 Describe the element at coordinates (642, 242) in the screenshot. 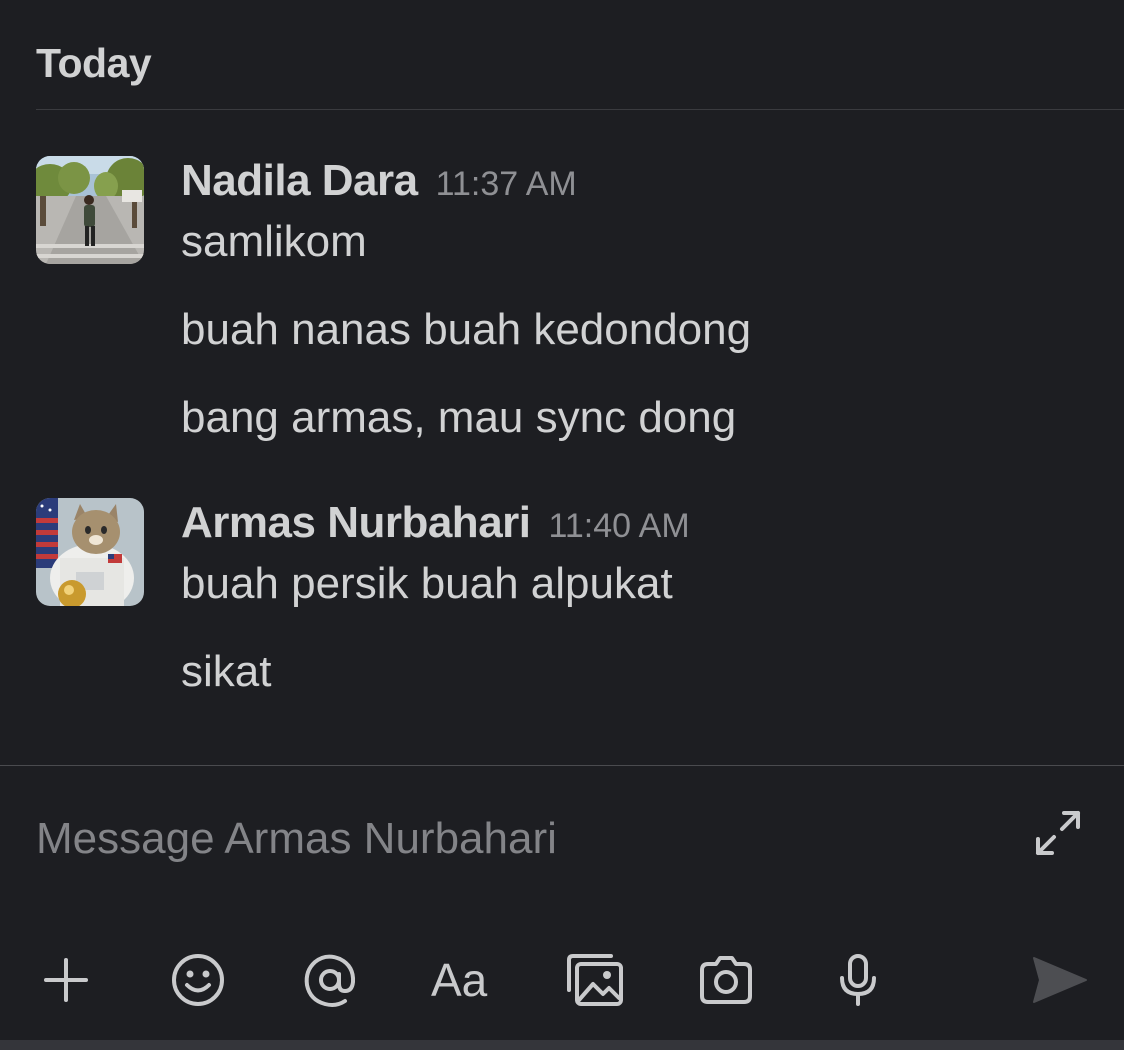

I see `message-text: samlikom` at that location.